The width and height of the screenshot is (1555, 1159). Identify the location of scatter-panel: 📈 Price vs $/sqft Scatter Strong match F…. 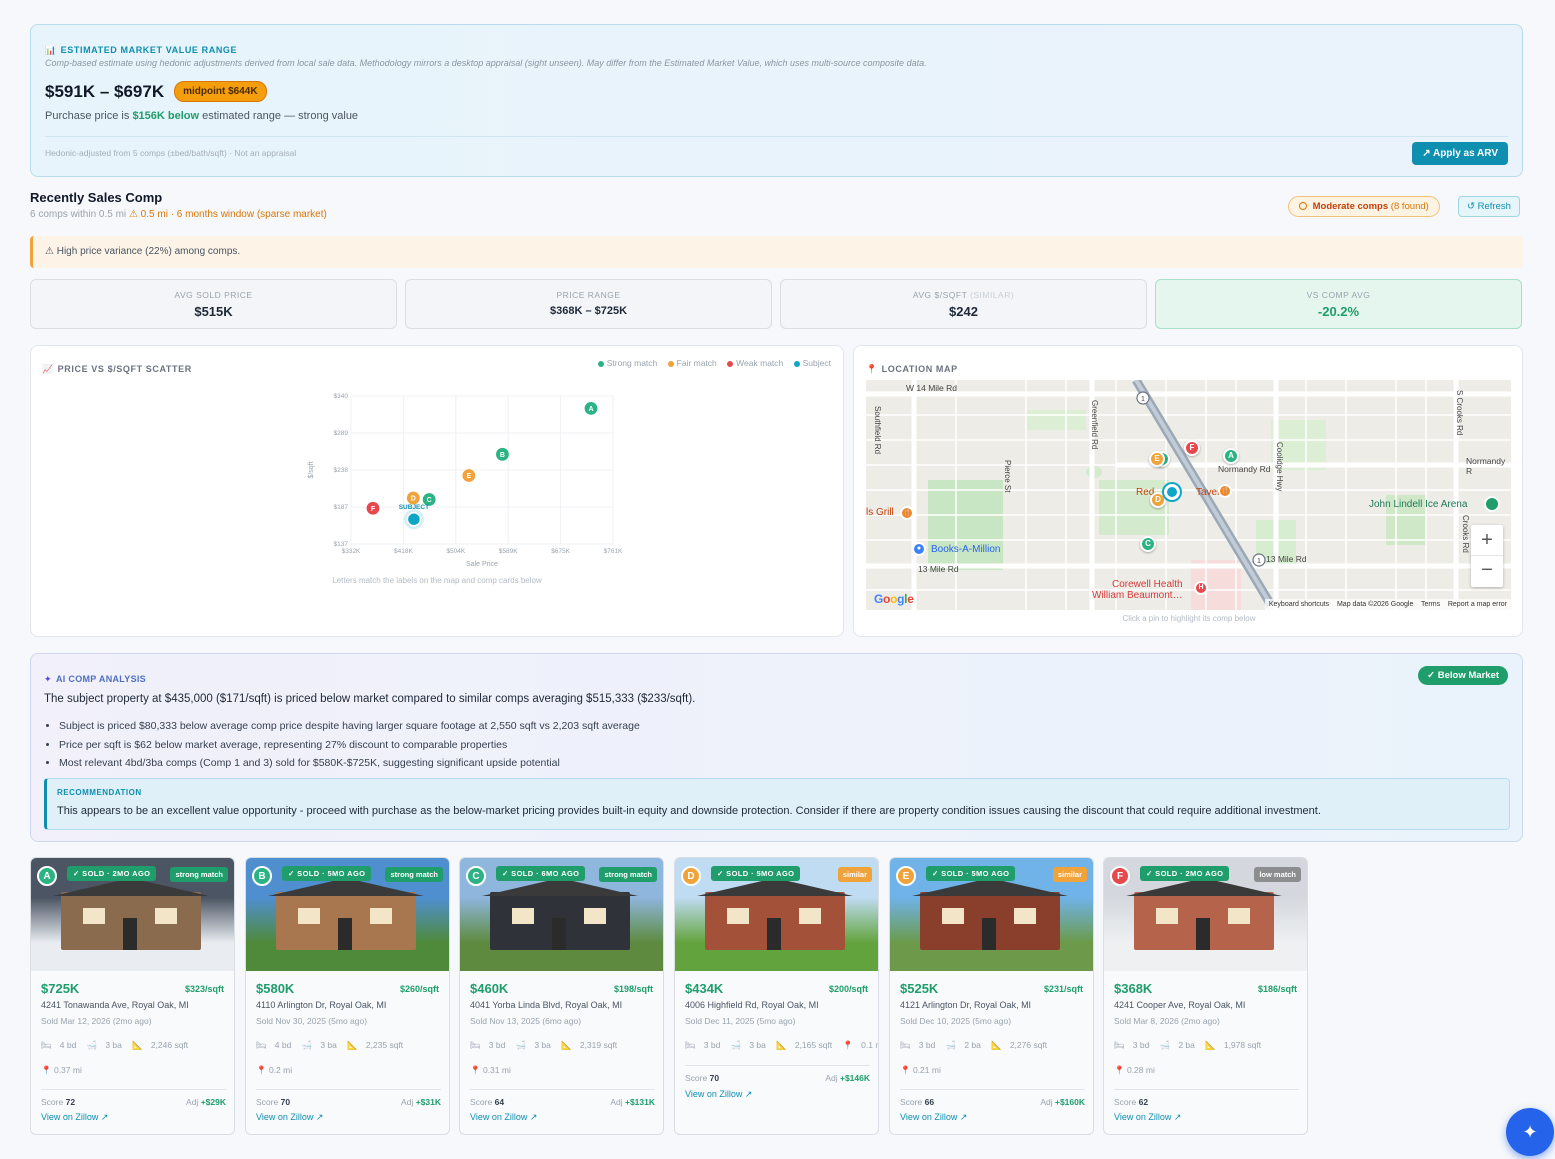
(437, 491).